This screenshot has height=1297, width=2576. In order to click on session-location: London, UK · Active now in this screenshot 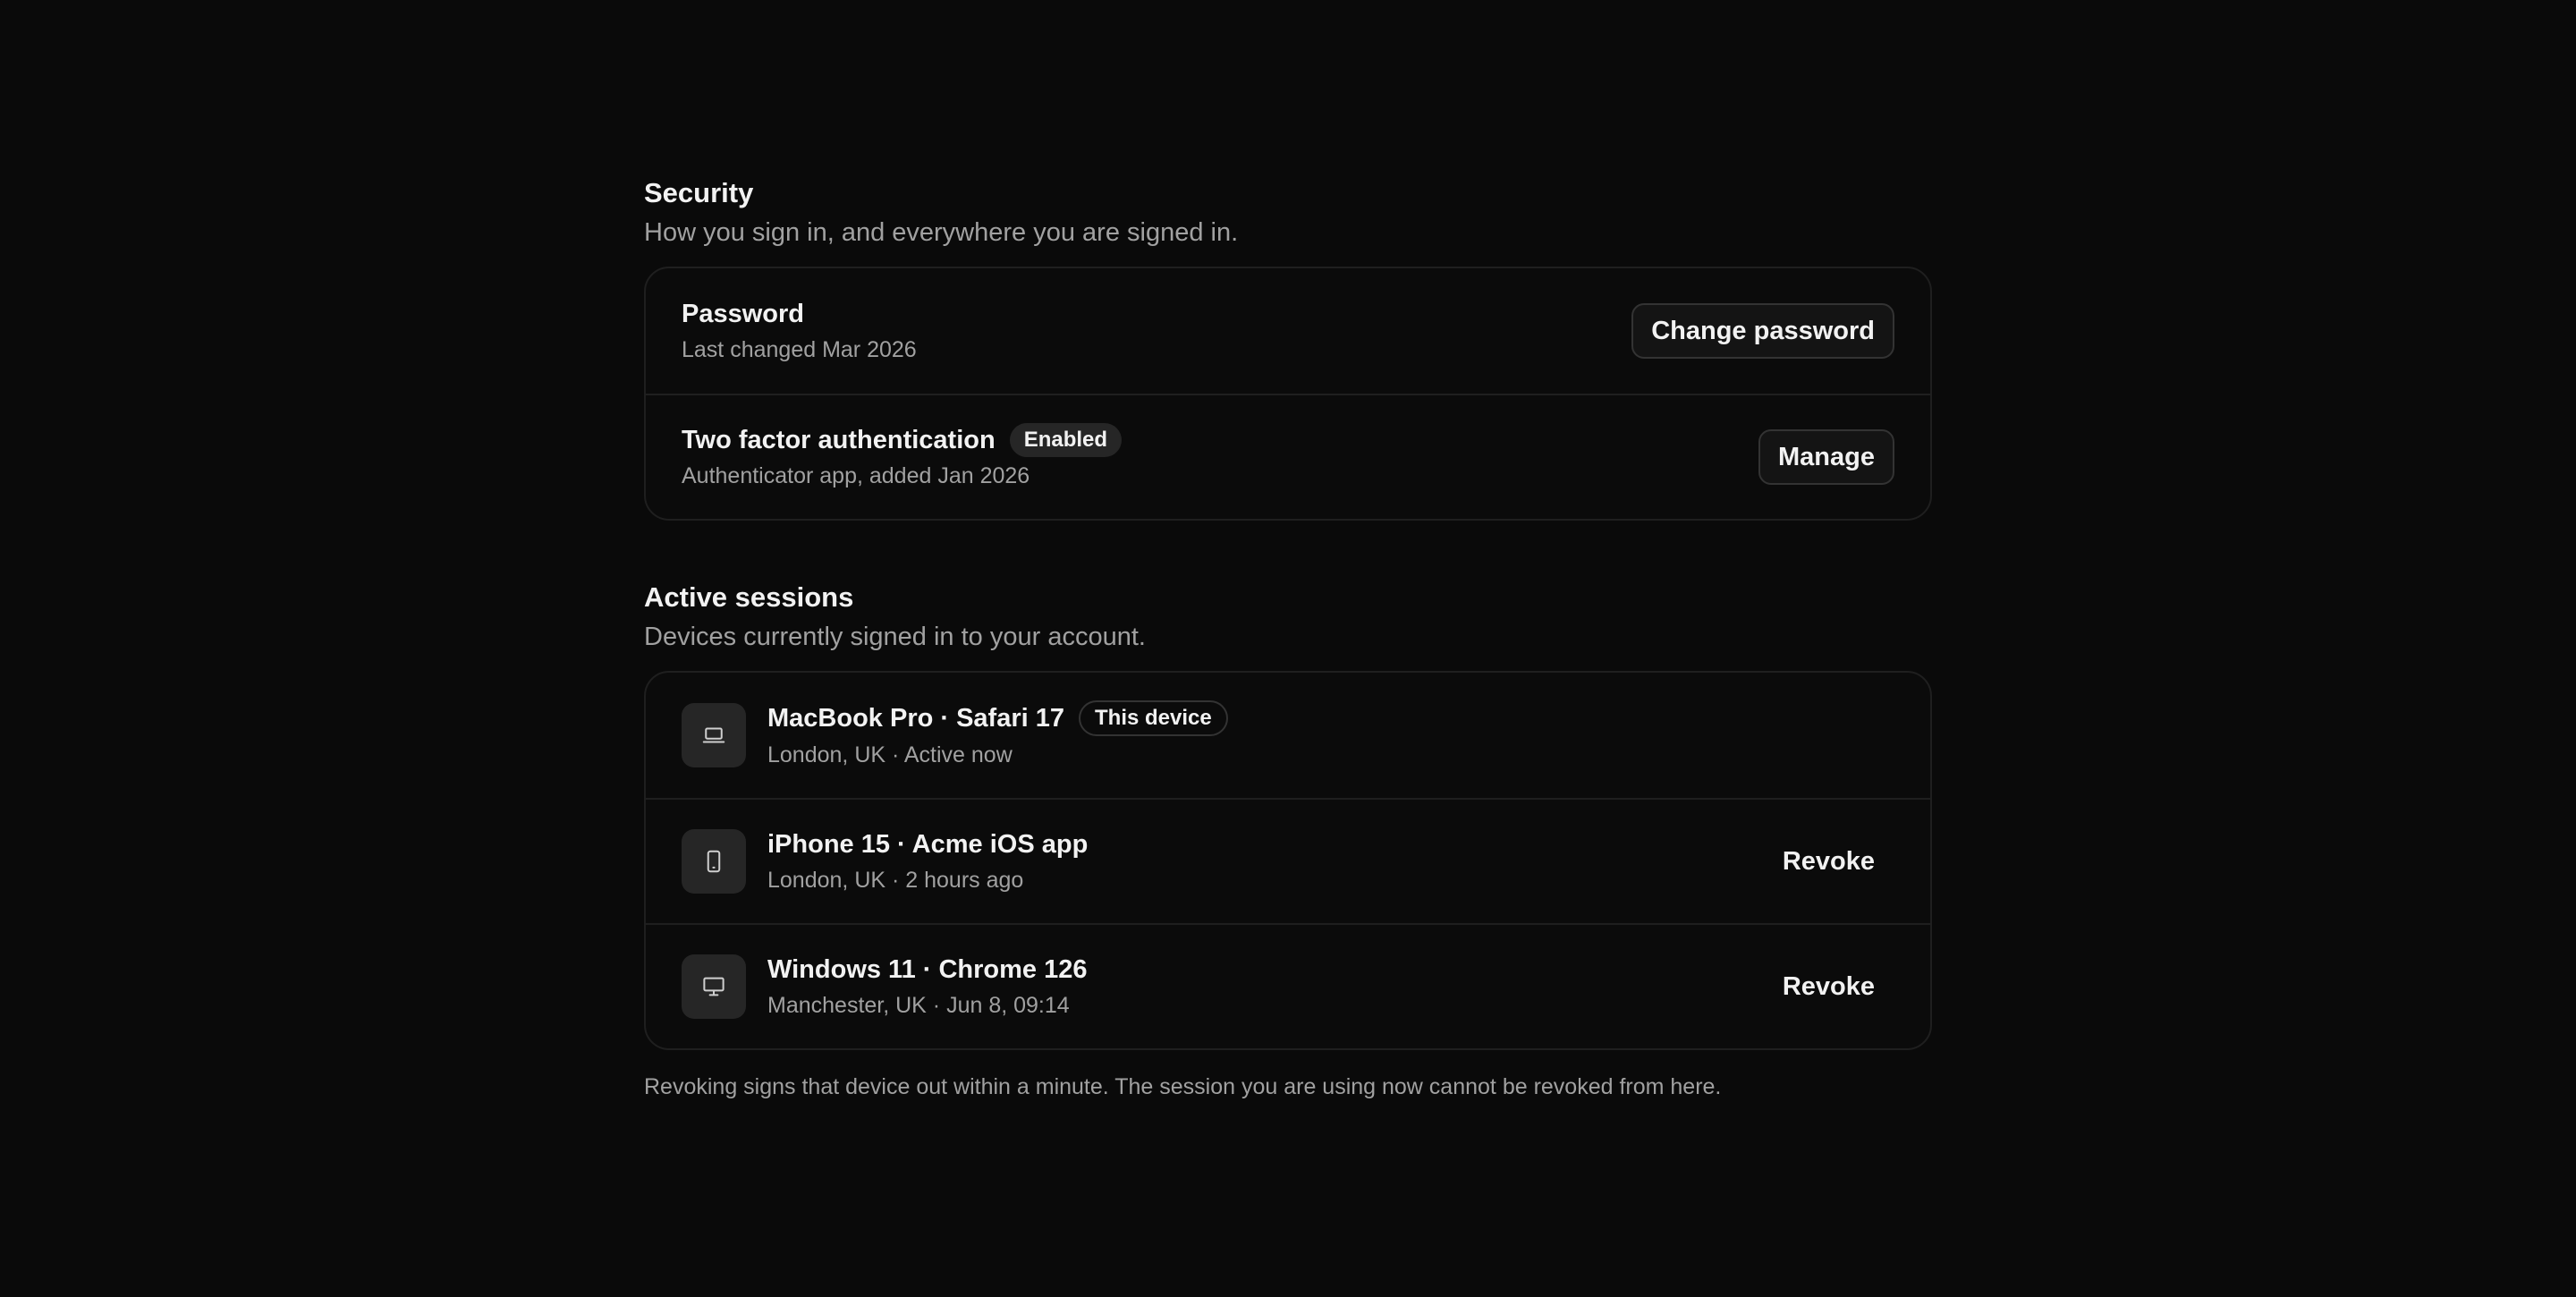, I will do `click(890, 754)`.